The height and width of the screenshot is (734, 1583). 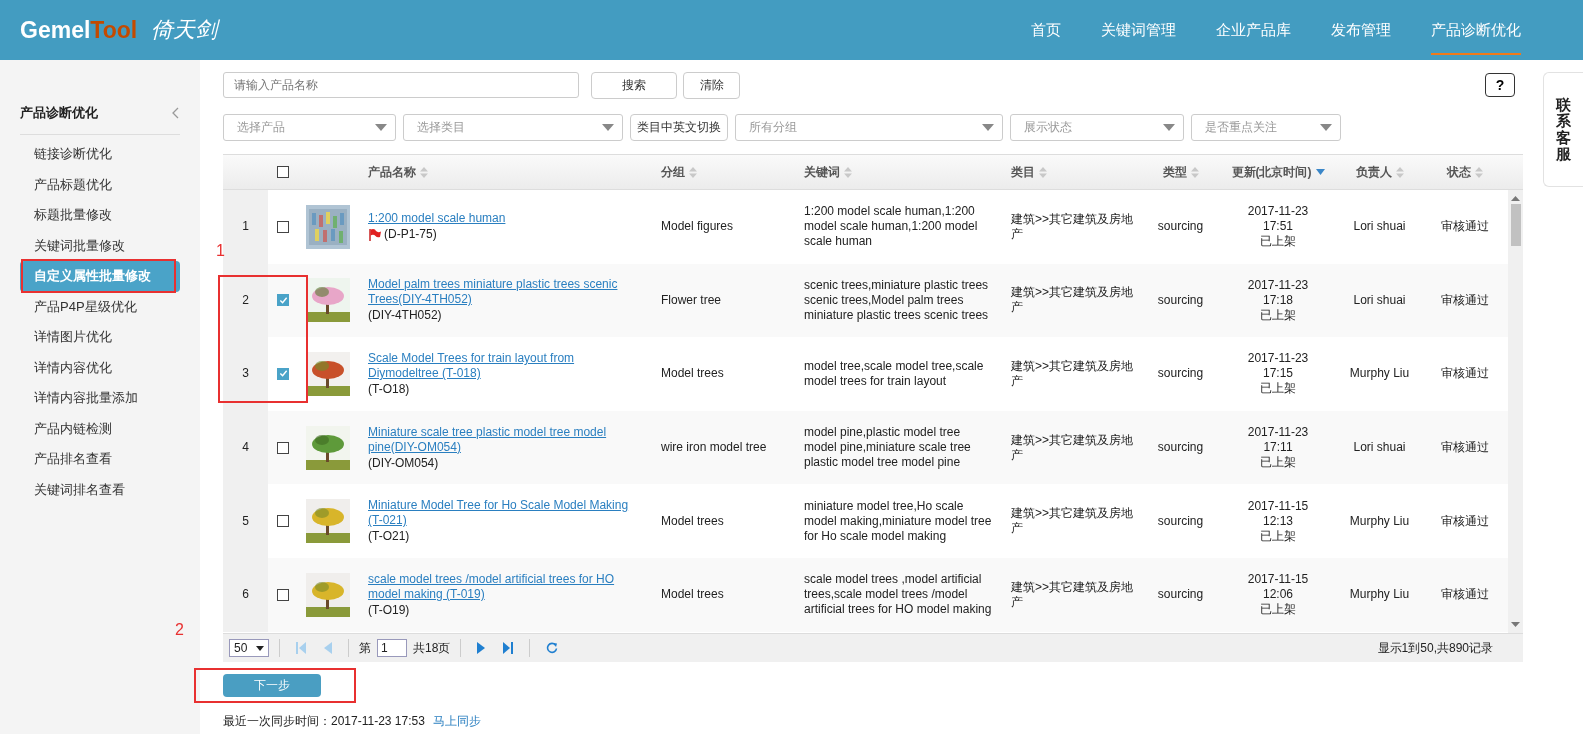 I want to click on sidebar-item: 详情内容批量添加, so click(x=100, y=398).